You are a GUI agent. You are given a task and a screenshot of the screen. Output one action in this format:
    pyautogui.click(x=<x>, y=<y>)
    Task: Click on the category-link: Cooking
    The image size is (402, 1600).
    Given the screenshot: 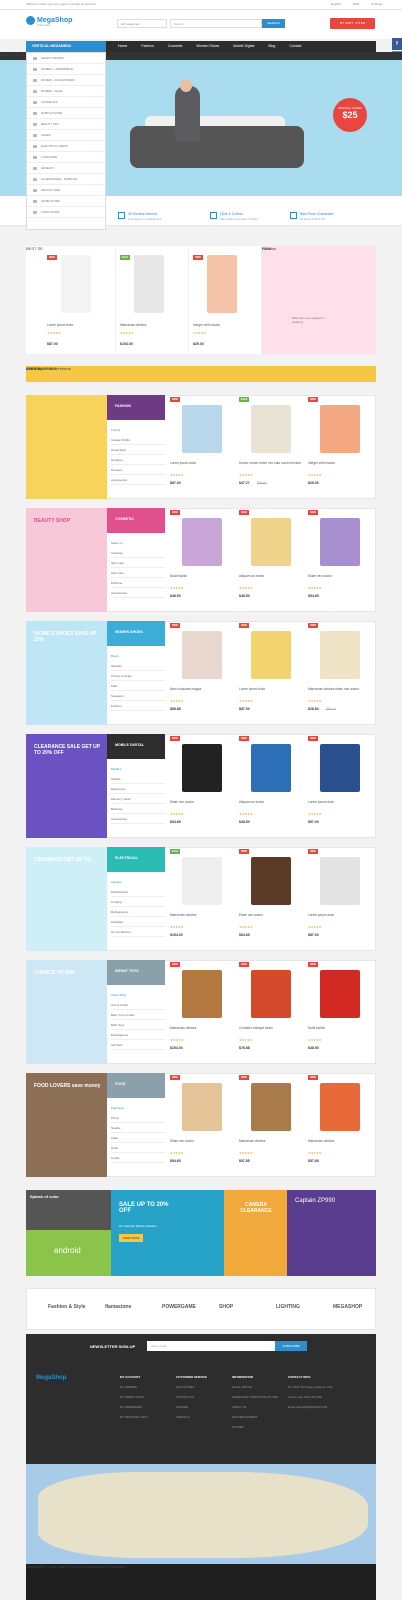 What is the action you would take?
    pyautogui.click(x=138, y=902)
    